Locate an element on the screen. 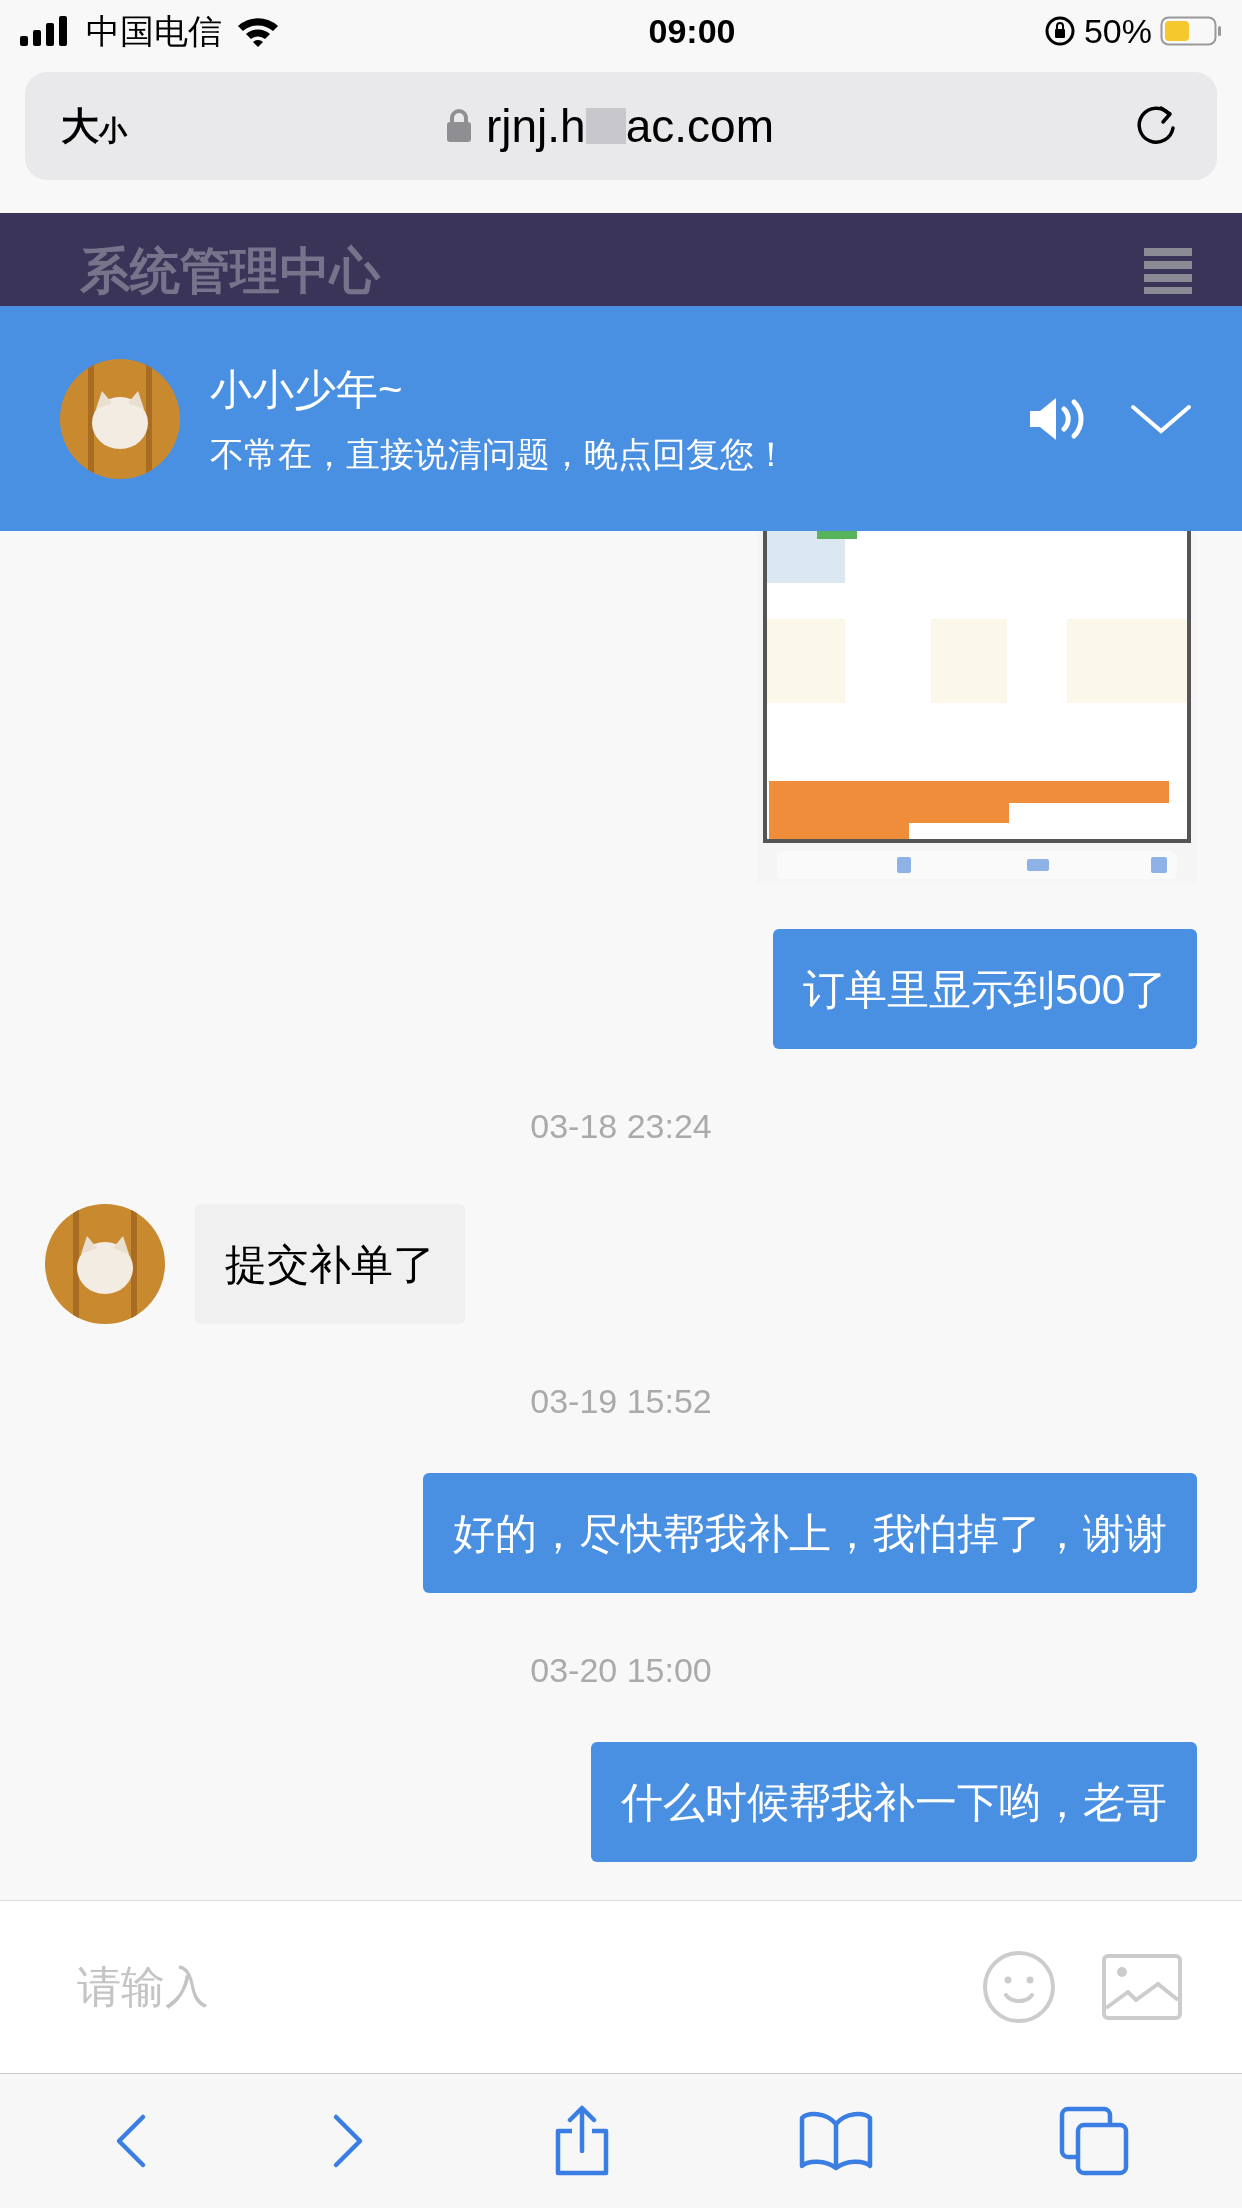 Image resolution: width=1242 pixels, height=2208 pixels. url-text: rjnj.h is located at coordinates (536, 126).